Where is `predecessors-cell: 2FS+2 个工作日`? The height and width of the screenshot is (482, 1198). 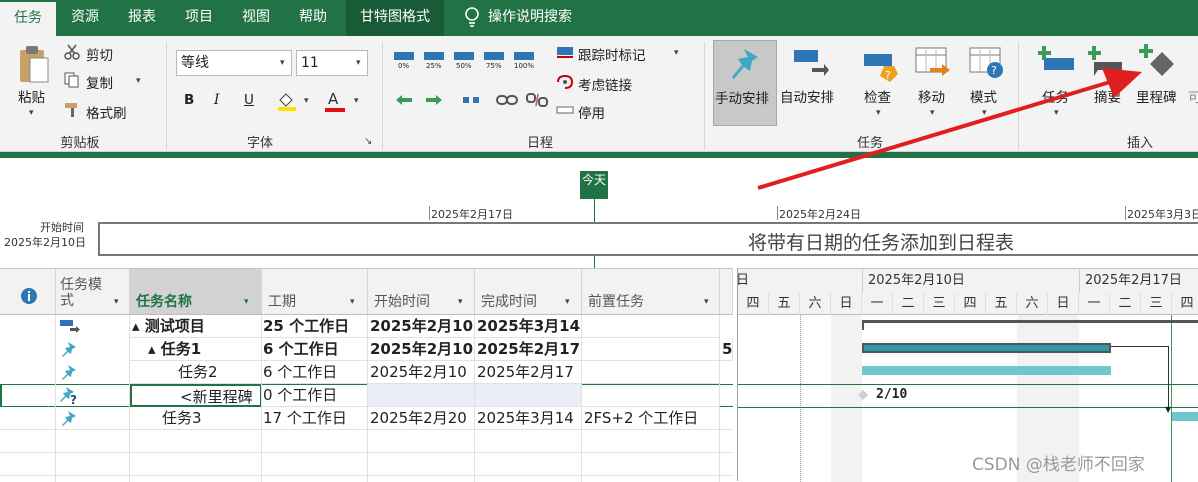
predecessors-cell: 2FS+2 个工作日 is located at coordinates (651, 418).